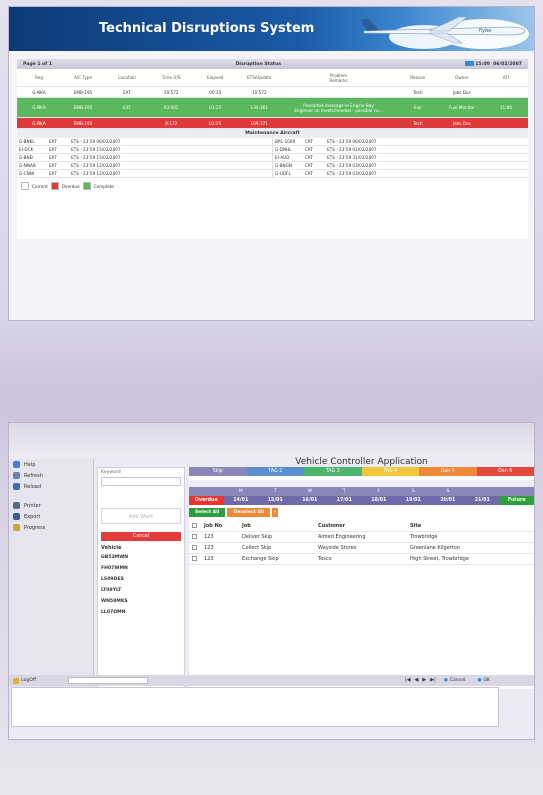 The image size is (543, 795). What do you see at coordinates (141, 602) in the screenshot?
I see `vehicle-item: WN58MKS` at bounding box center [141, 602].